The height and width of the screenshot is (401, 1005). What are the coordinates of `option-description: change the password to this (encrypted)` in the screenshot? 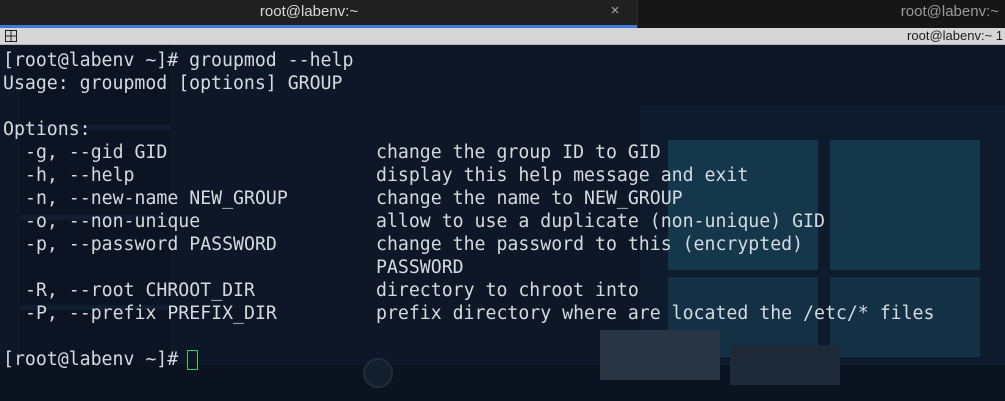 It's located at (590, 244).